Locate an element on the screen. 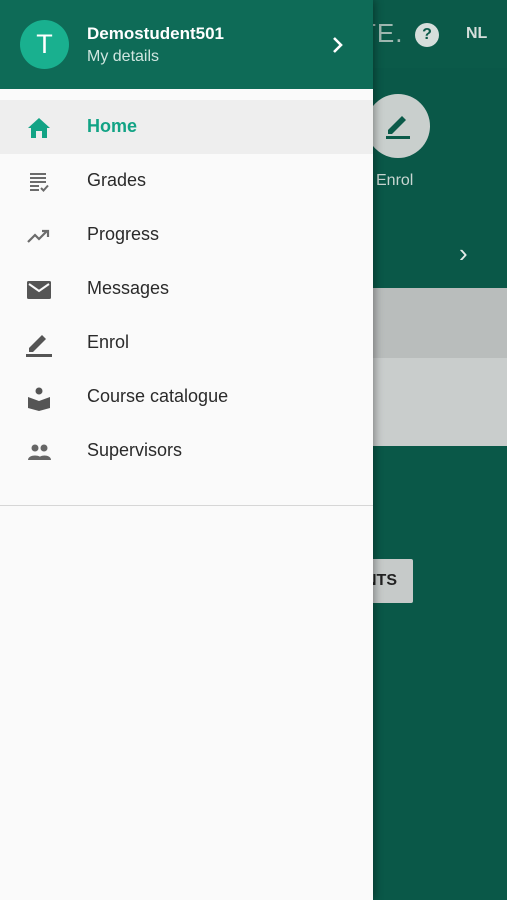 This screenshot has height=900, width=507. menu-item-messages: Messages is located at coordinates (186, 289).